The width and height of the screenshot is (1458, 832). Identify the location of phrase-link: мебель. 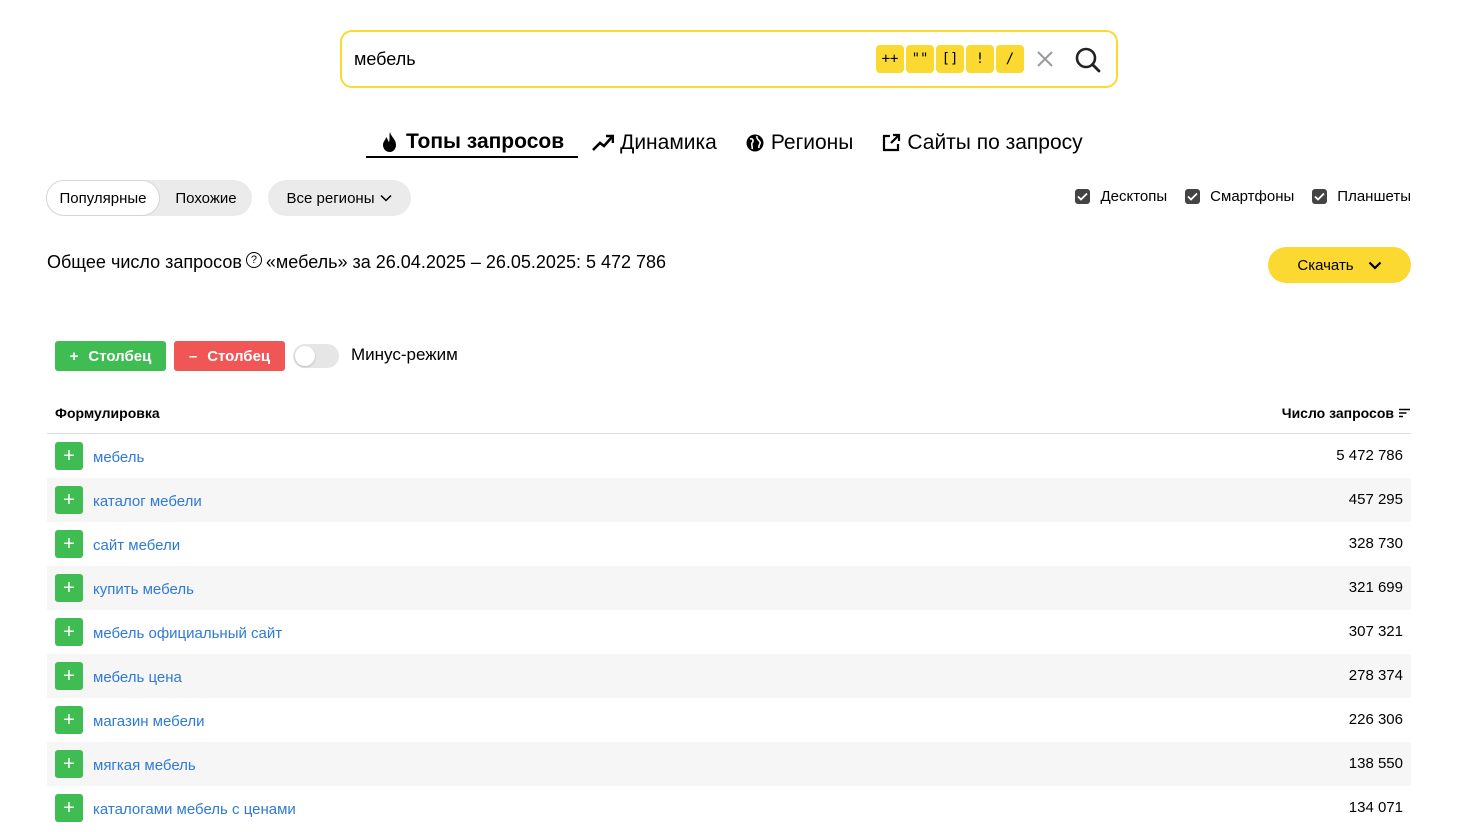
(118, 457).